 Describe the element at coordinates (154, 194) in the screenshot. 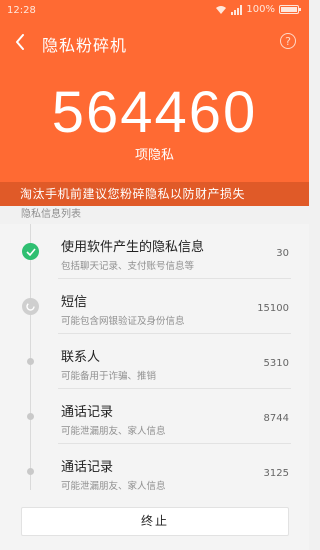

I see `warning-banner: 淘汰手机前建议您粉碎隐私以防财产损失` at that location.